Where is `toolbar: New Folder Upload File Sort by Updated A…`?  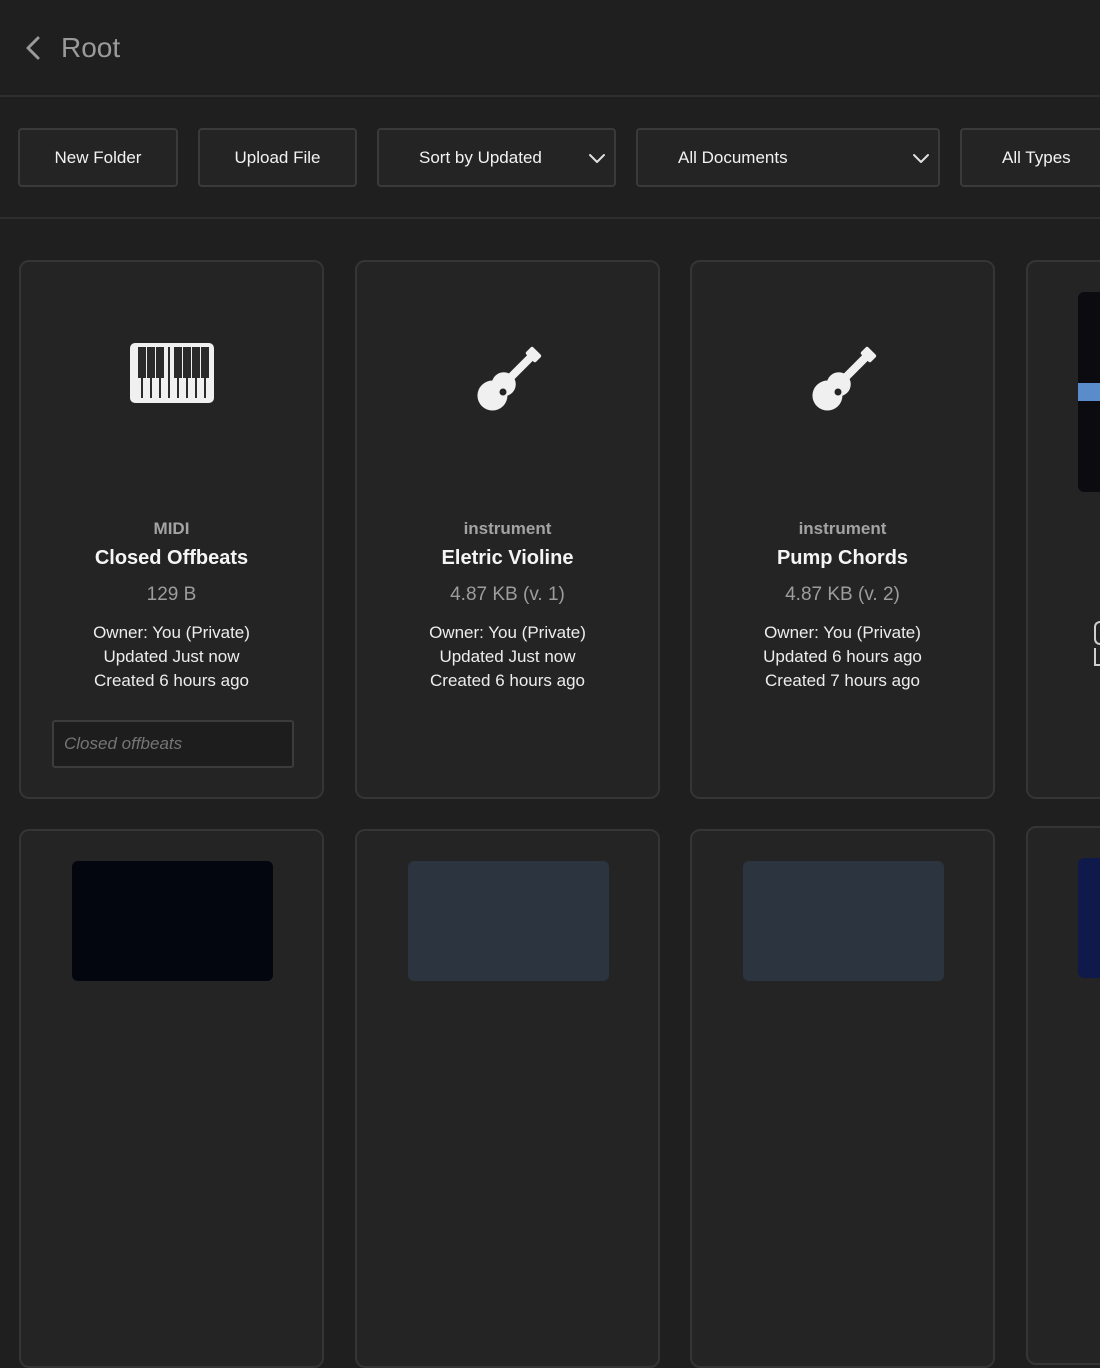 toolbar: New Folder Upload File Sort by Updated A… is located at coordinates (550, 159).